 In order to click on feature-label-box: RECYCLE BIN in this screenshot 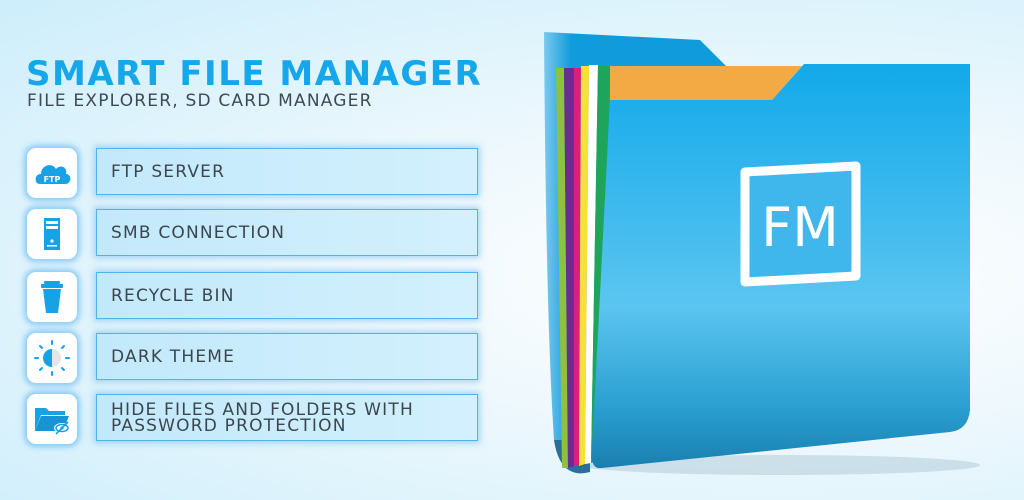, I will do `click(287, 295)`.